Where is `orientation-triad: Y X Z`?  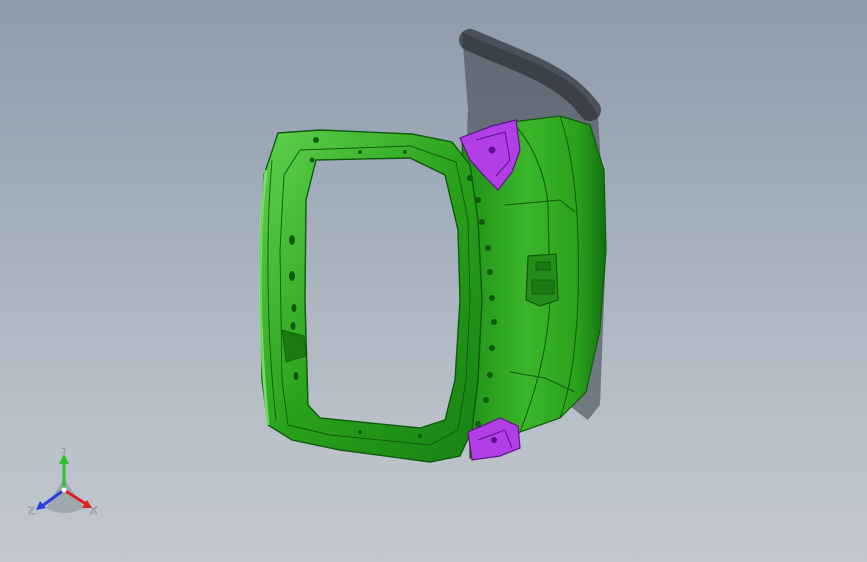 orientation-triad: Y X Z is located at coordinates (67, 488).